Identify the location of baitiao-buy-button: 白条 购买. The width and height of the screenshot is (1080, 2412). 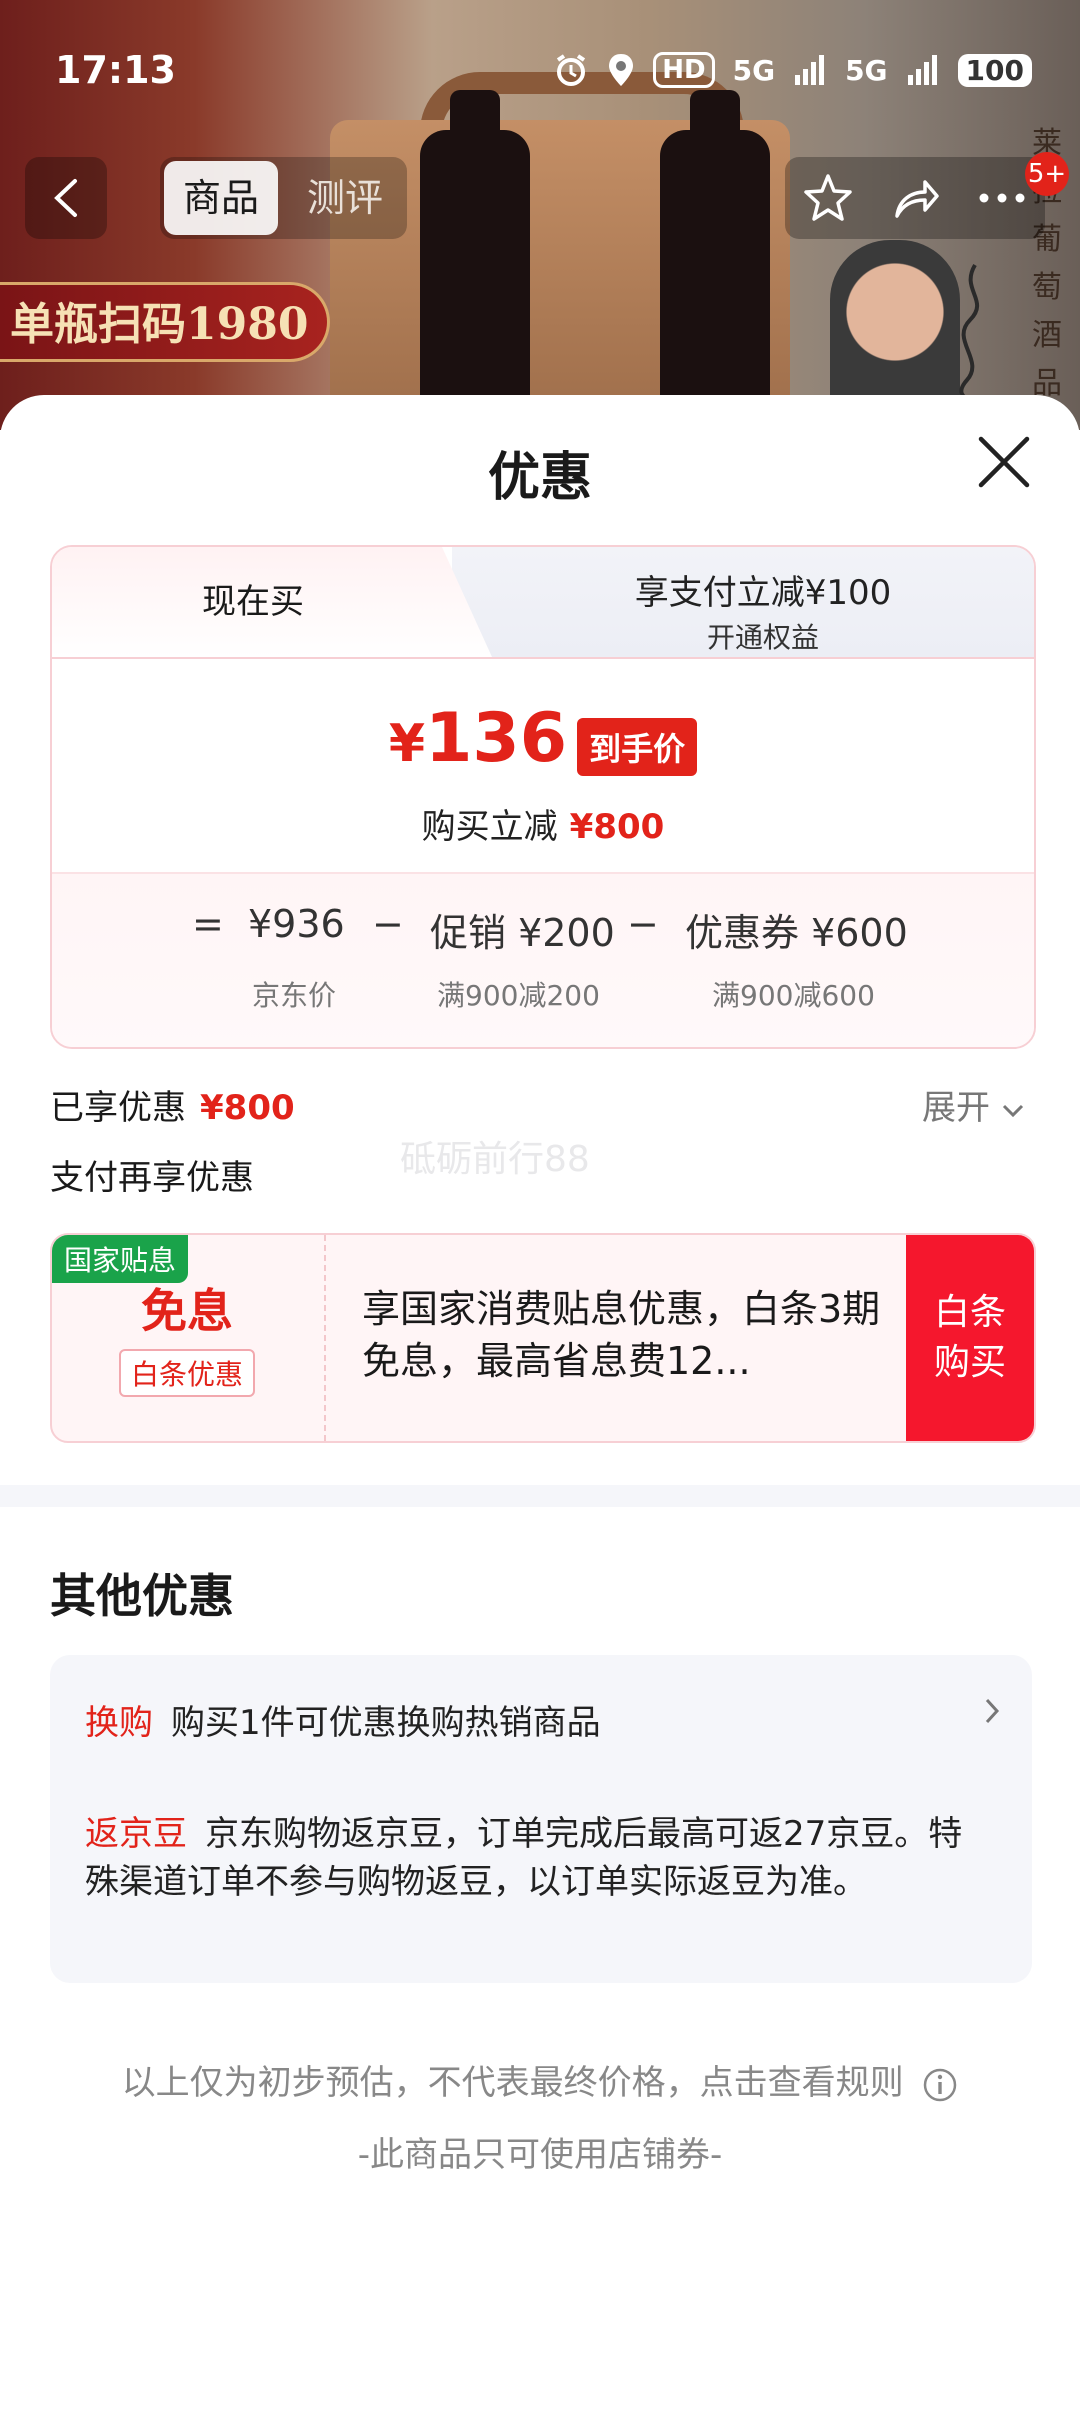
(970, 1338).